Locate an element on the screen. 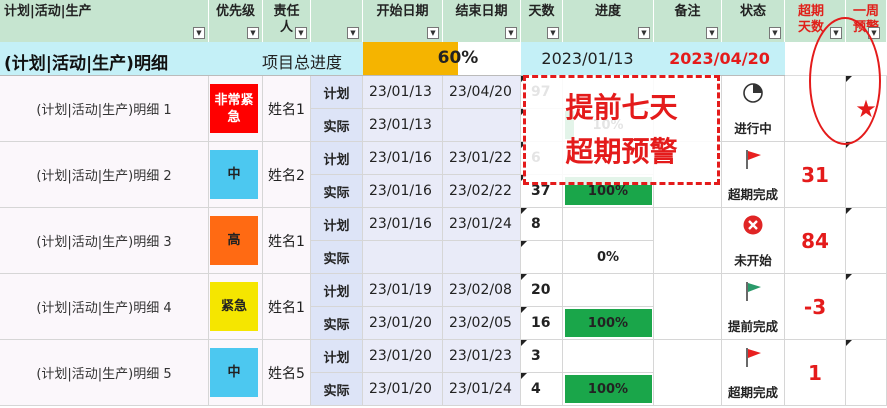 This screenshot has width=887, height=408. actual-end-cell: 23/02/05 is located at coordinates (482, 323).